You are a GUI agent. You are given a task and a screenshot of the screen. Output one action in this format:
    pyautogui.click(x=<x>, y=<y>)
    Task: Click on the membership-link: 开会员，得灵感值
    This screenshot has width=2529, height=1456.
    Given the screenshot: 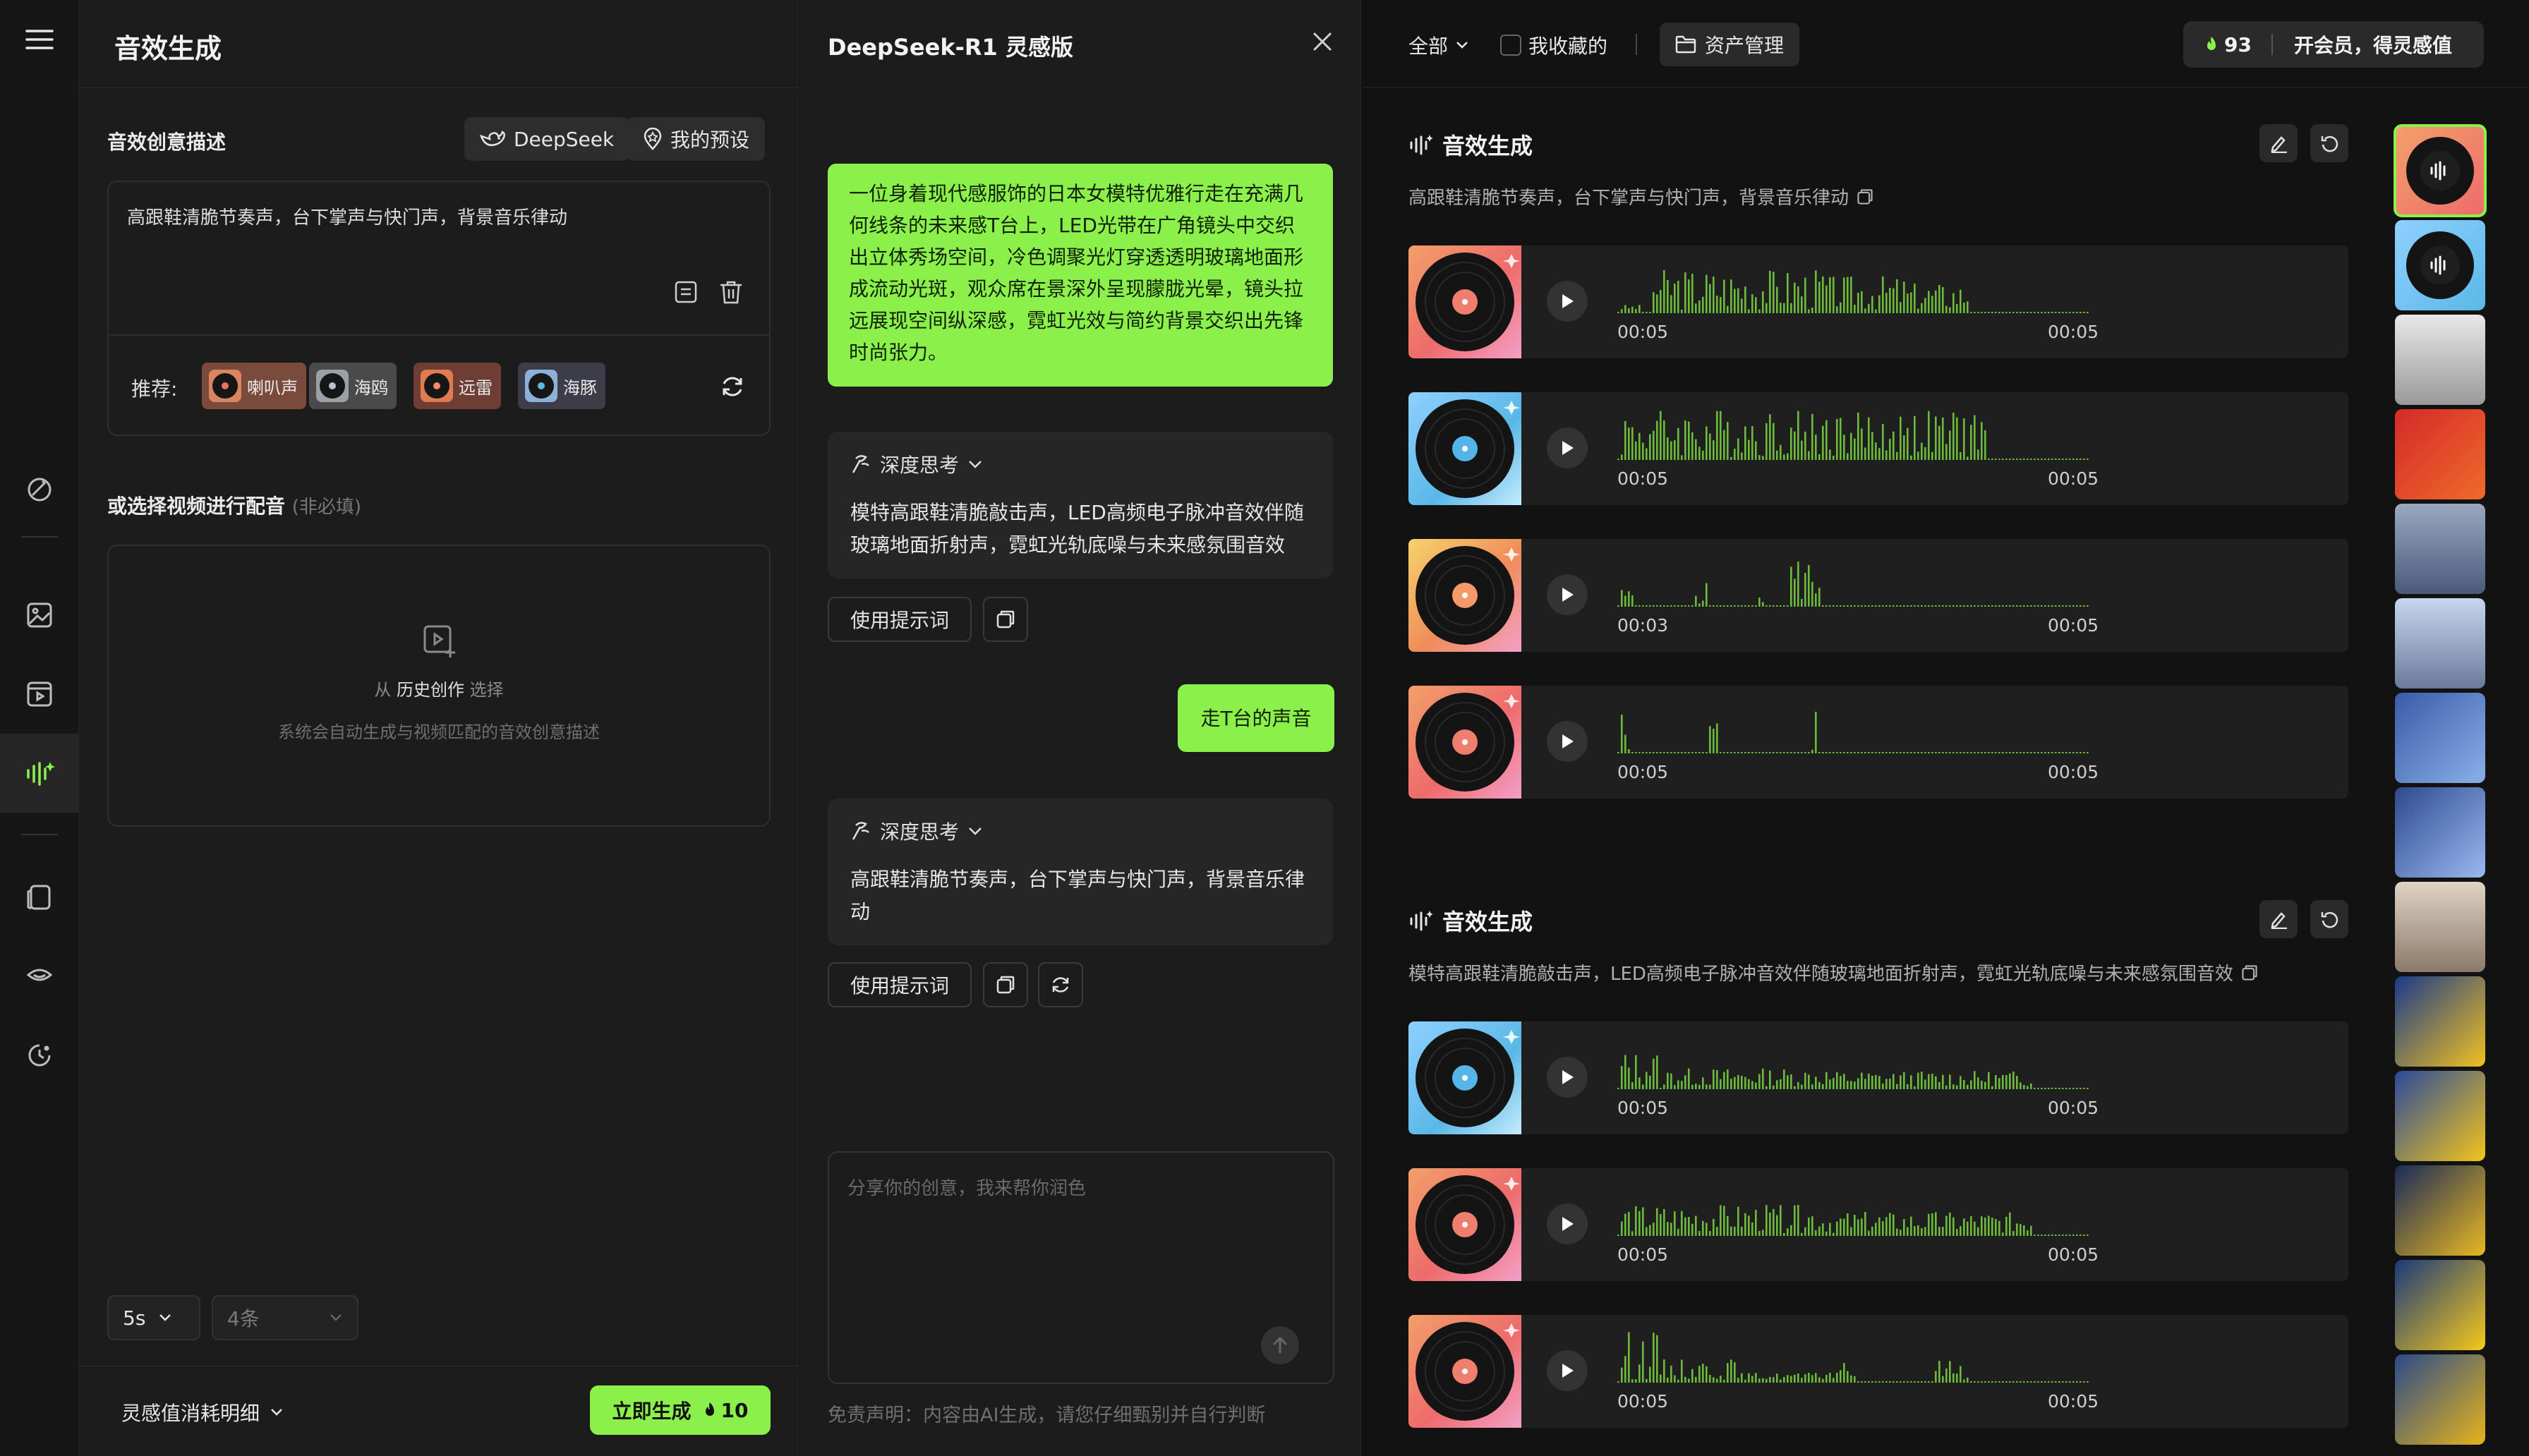 What is the action you would take?
    pyautogui.click(x=2362, y=44)
    